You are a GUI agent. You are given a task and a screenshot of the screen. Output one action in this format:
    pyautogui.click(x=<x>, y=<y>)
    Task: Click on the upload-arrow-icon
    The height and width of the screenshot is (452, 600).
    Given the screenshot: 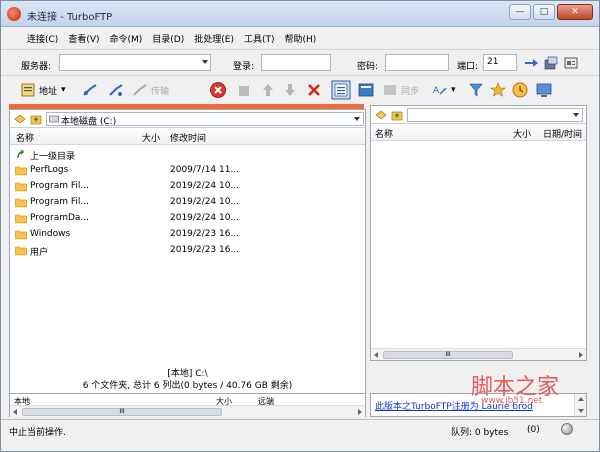 What is the action you would take?
    pyautogui.click(x=268, y=90)
    